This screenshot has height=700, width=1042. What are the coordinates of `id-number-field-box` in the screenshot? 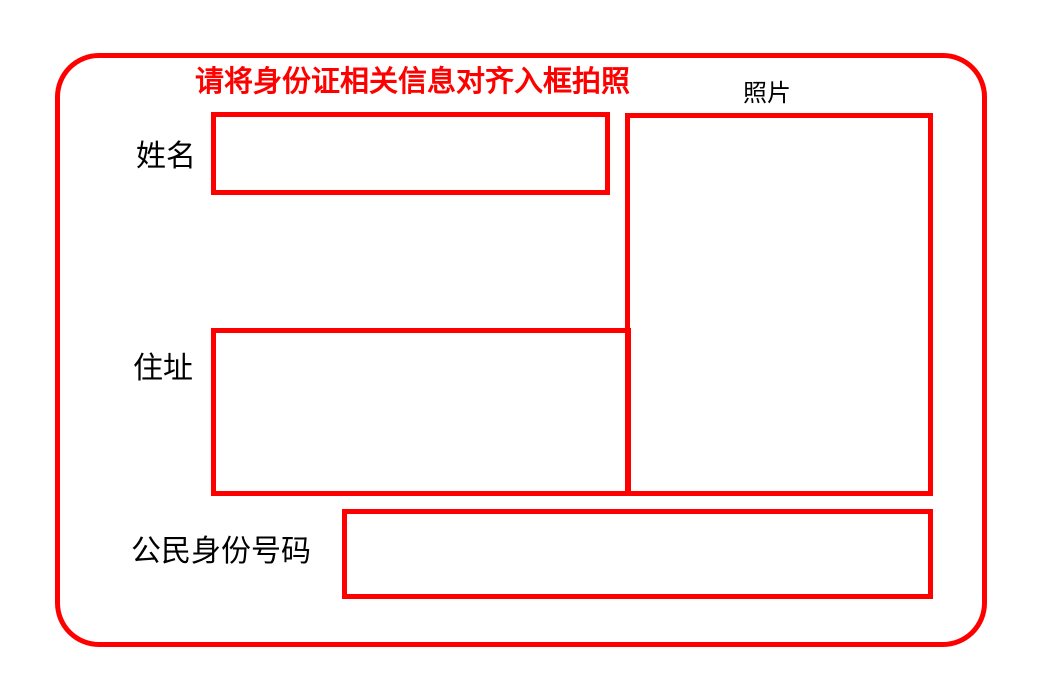 It's located at (637, 554).